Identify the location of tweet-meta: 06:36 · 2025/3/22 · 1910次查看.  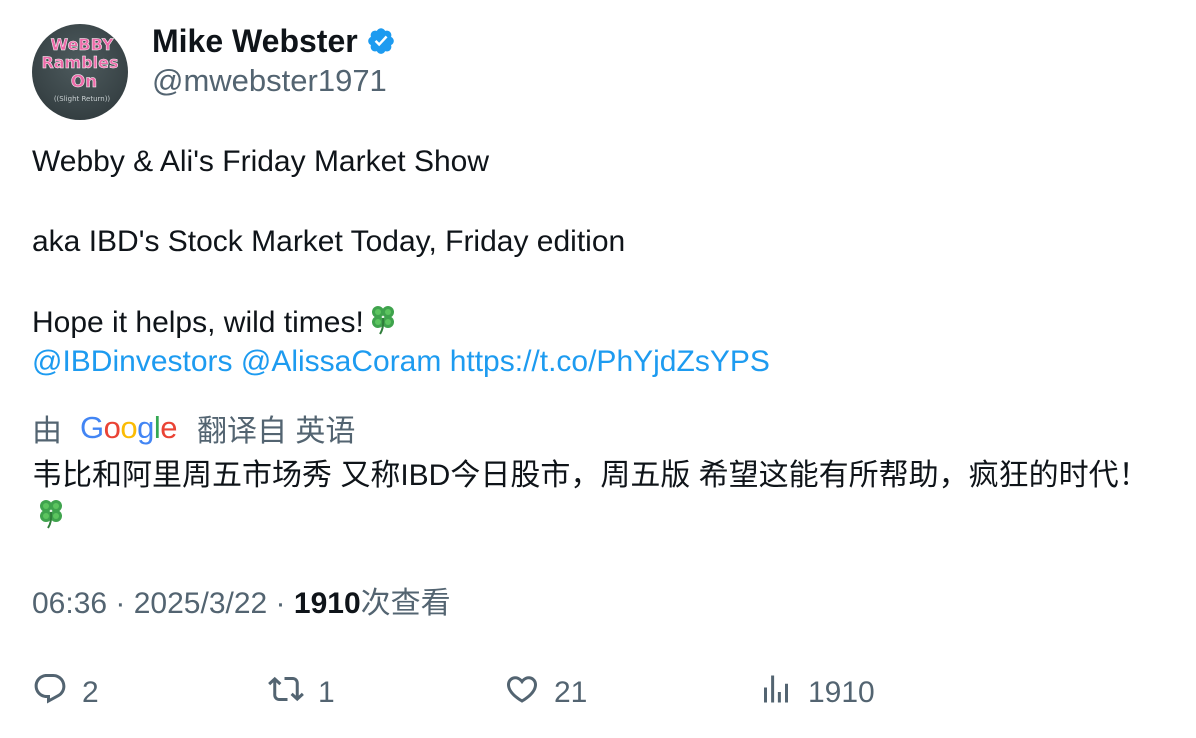
(241, 604).